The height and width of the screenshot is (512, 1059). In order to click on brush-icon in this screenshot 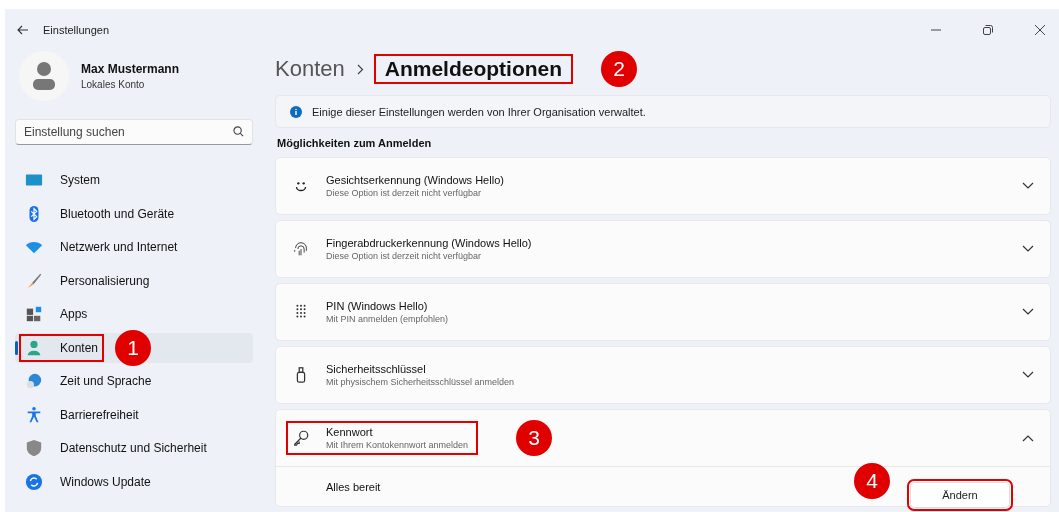, I will do `click(34, 280)`.